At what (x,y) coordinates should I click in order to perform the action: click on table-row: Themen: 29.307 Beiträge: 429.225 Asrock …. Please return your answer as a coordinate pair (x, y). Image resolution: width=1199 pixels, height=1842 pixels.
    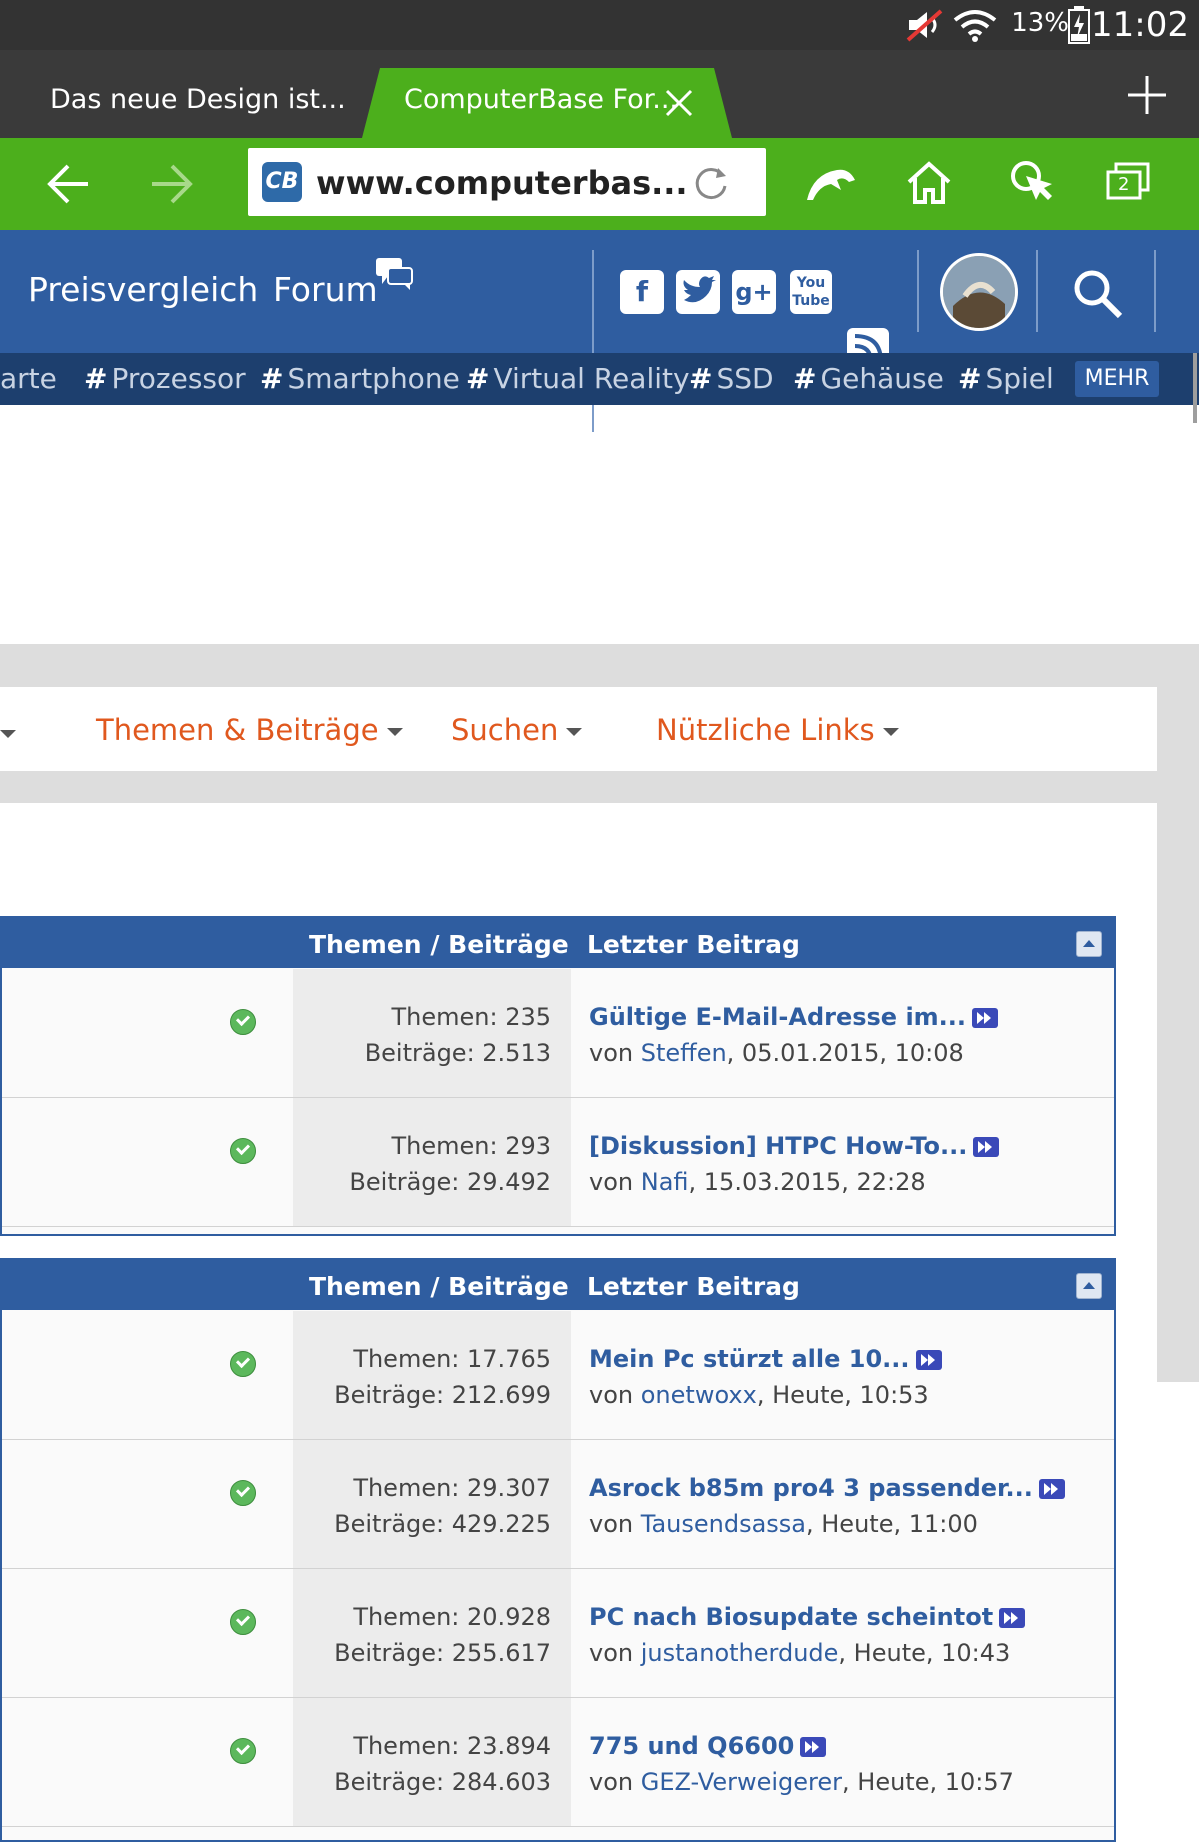
    Looking at the image, I should click on (558, 1504).